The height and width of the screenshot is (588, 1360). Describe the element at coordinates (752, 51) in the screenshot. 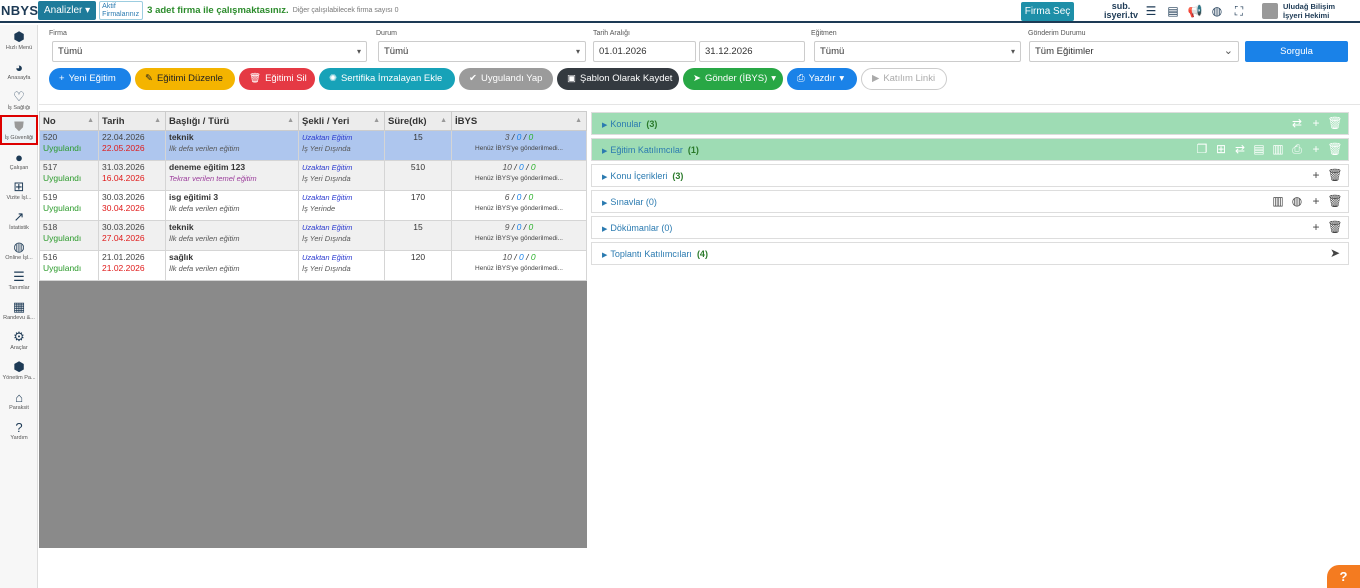

I see `tarih-end-input: 31.12.2026` at that location.